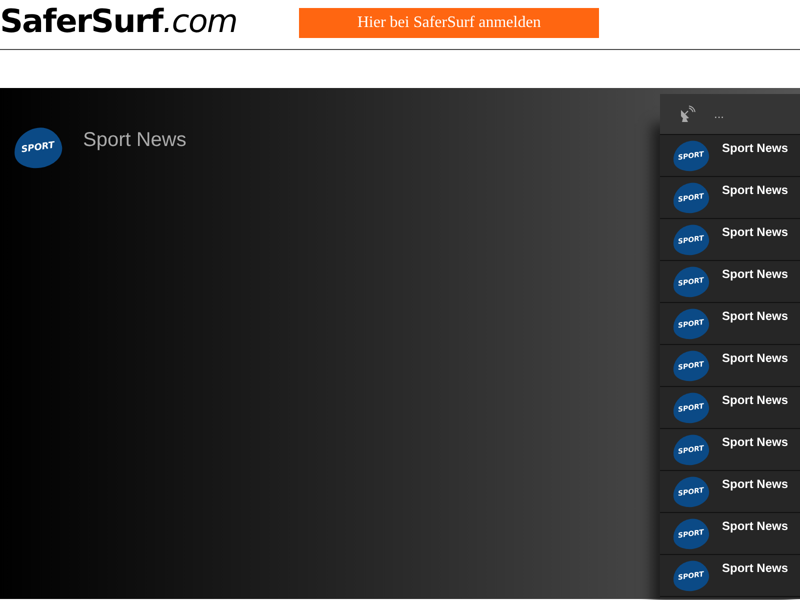 The image size is (800, 600). Describe the element at coordinates (119, 21) in the screenshot. I see `site-logo: SaferSurf.com` at that location.